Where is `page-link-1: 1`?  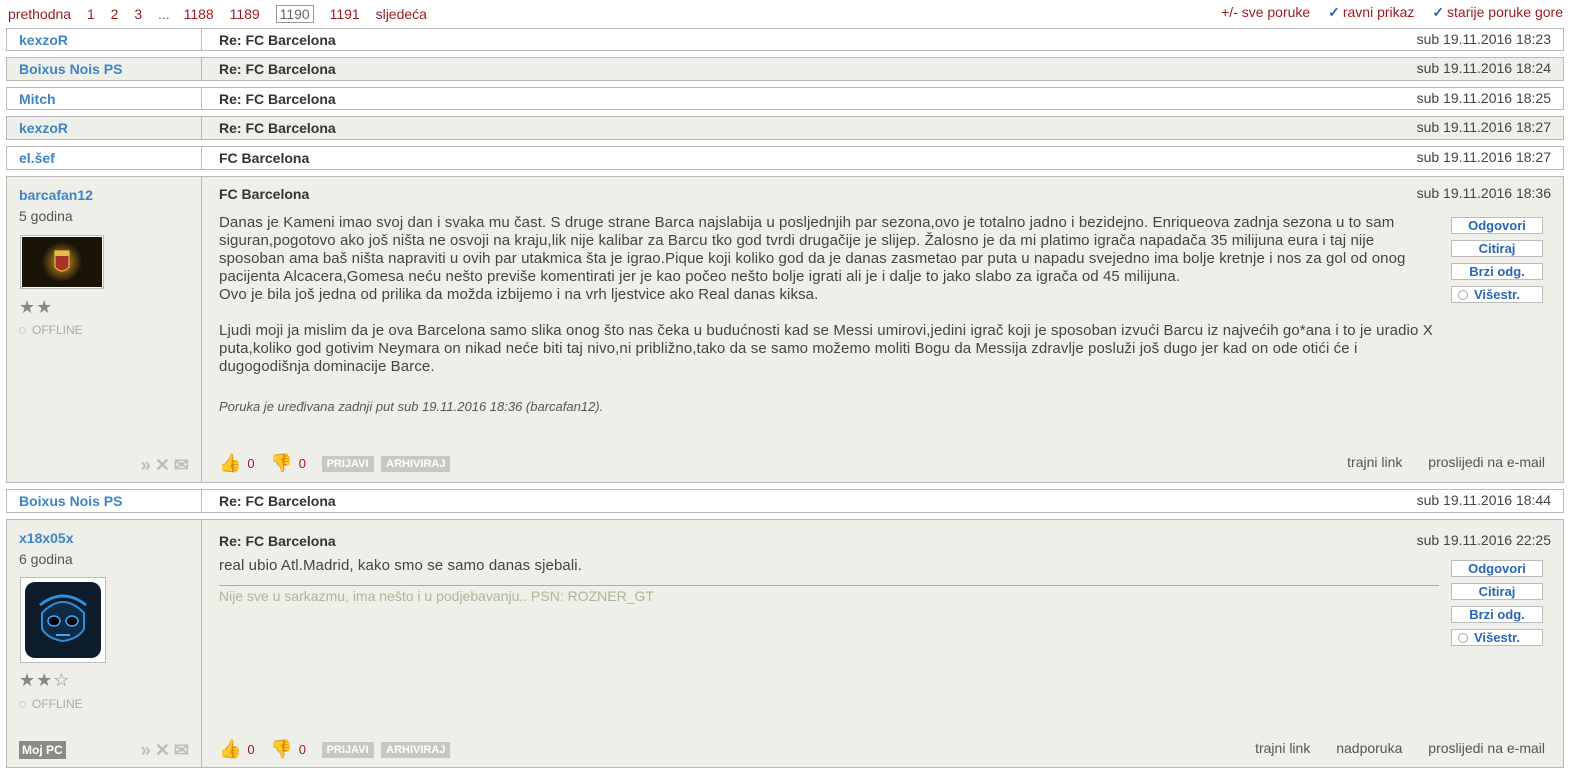 page-link-1: 1 is located at coordinates (91, 14).